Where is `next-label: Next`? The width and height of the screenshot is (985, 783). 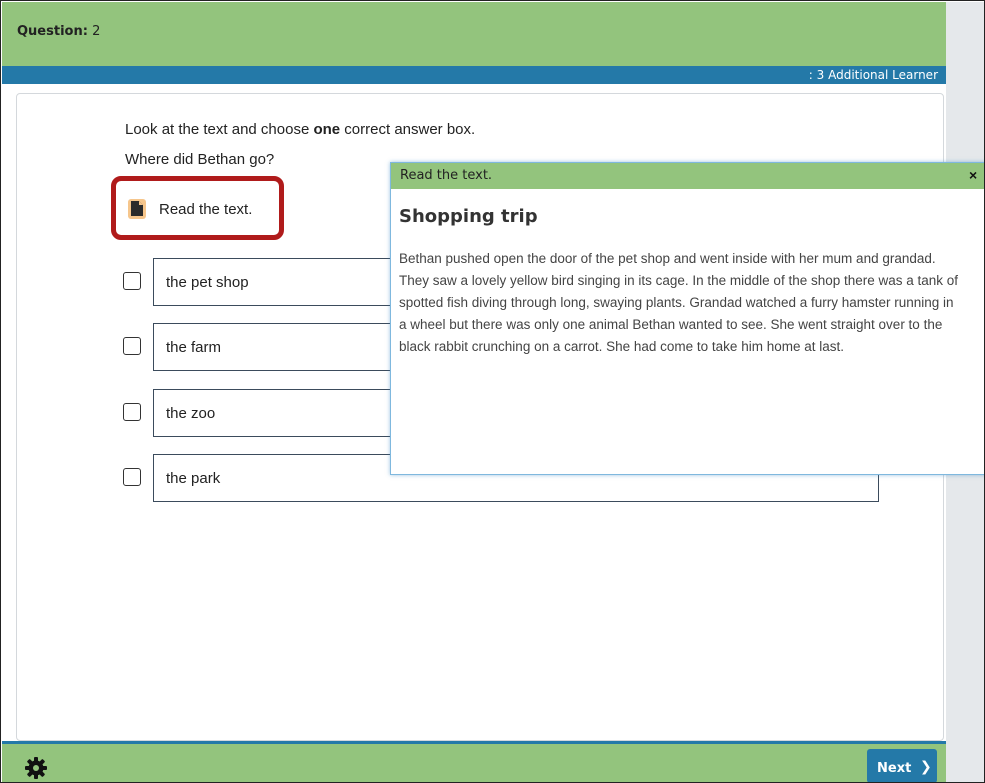
next-label: Next is located at coordinates (894, 768).